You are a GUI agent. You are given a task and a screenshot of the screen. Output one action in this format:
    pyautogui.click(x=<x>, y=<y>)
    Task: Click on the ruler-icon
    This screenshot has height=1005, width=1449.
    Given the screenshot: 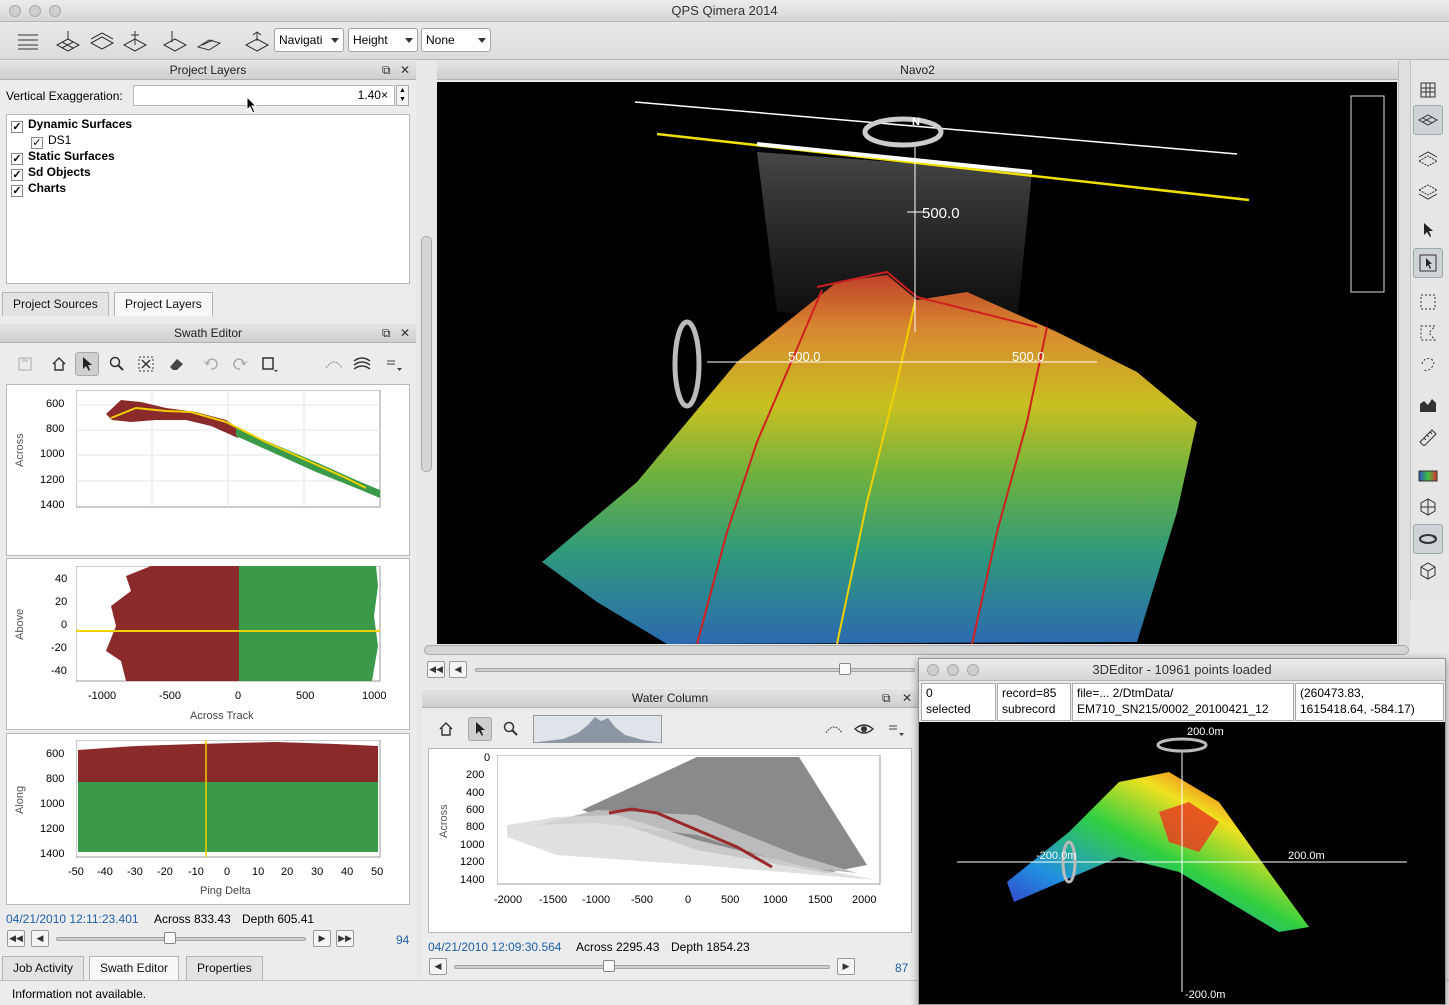 What is the action you would take?
    pyautogui.click(x=1428, y=437)
    